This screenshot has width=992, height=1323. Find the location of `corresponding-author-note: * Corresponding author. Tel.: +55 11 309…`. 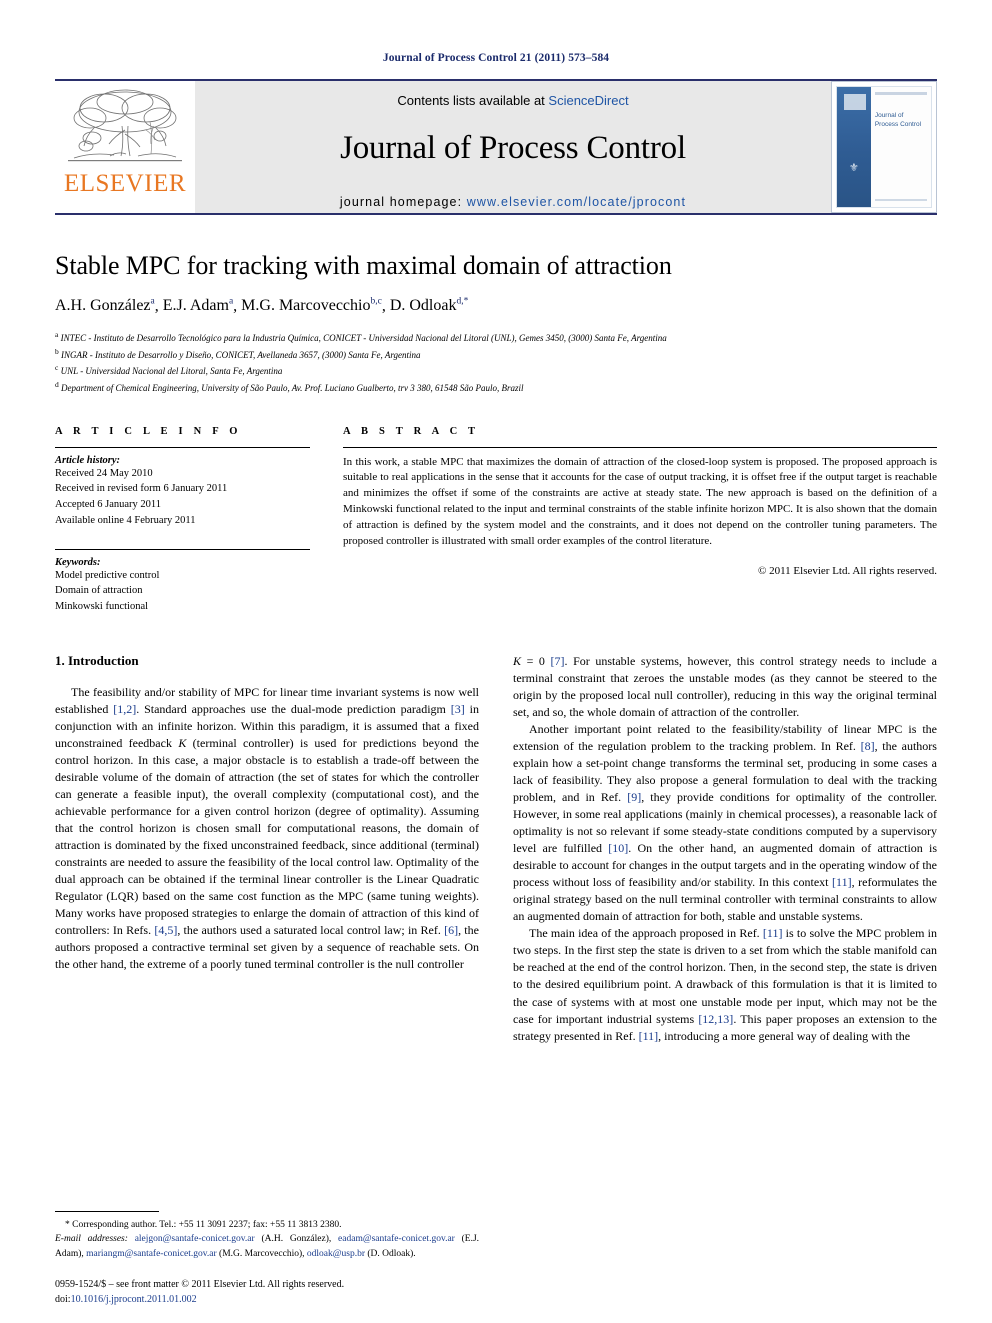

corresponding-author-note: * Corresponding author. Tel.: +55 11 309… is located at coordinates (267, 1239).